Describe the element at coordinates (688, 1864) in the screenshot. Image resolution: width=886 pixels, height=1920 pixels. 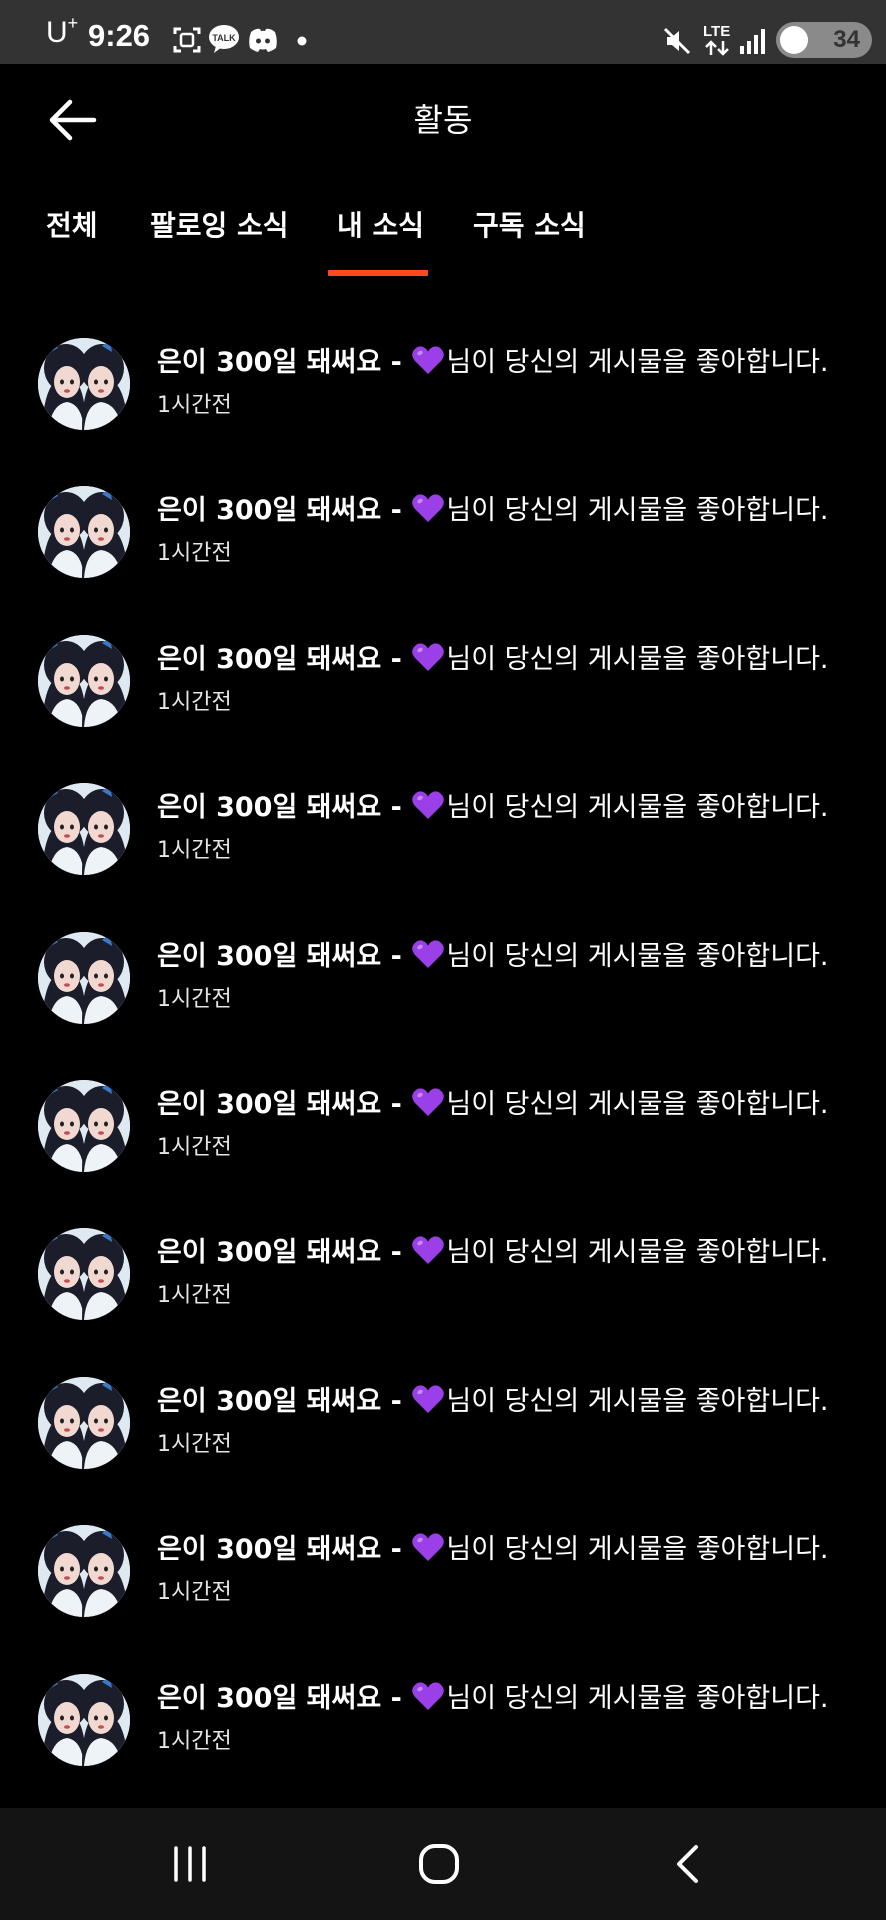
I see `back-icon` at that location.